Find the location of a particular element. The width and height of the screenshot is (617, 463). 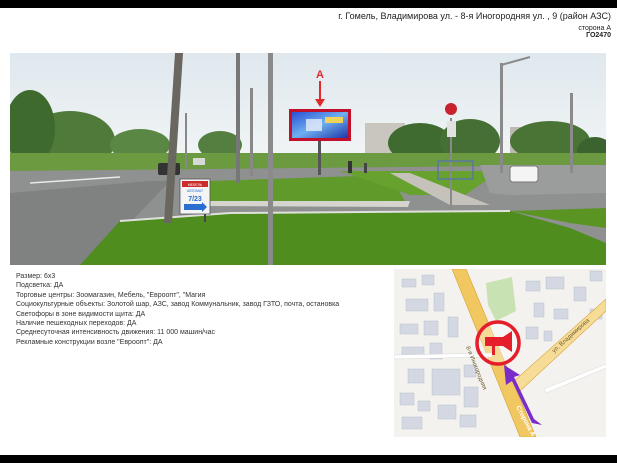

sign-text: АВТОМАТ is located at coordinates (195, 191).